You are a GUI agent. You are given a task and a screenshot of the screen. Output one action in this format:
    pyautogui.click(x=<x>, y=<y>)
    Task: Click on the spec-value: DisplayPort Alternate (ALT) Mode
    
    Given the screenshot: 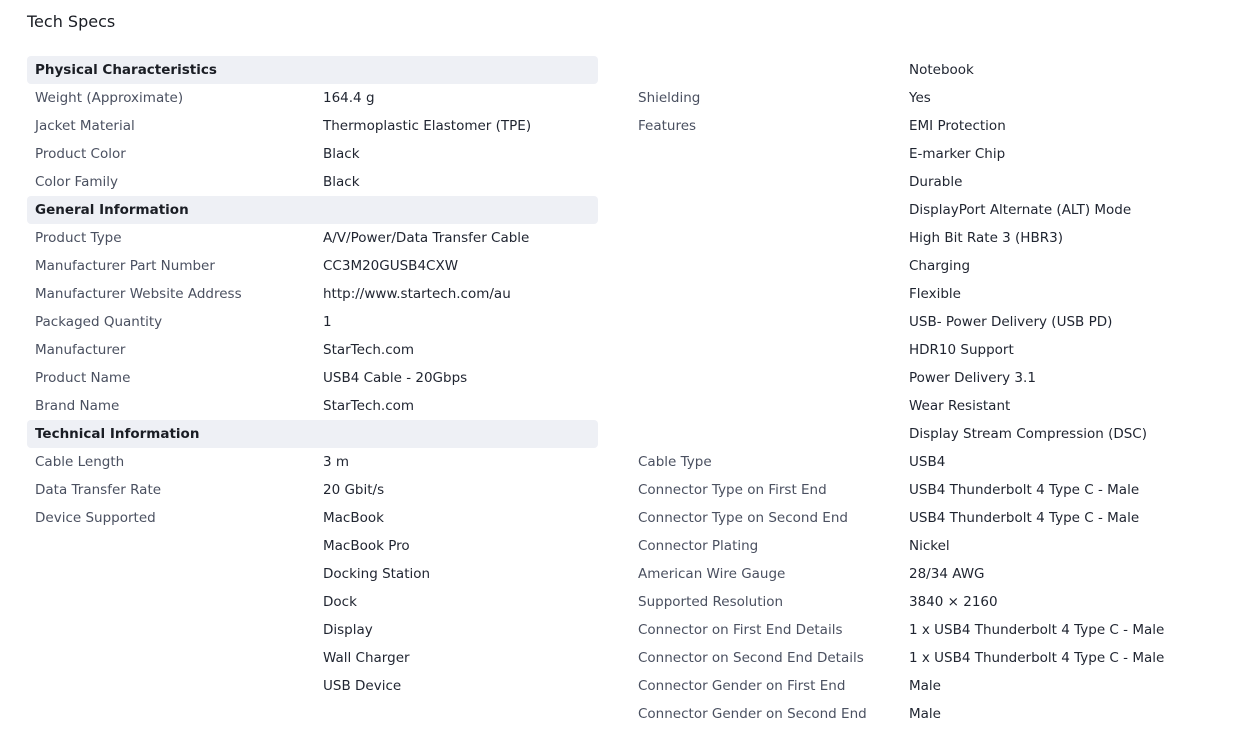 What is the action you would take?
    pyautogui.click(x=1020, y=210)
    